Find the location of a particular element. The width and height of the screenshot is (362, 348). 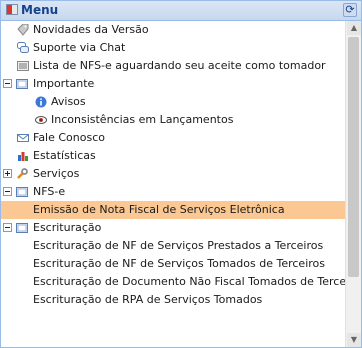

list-icon is located at coordinates (23, 66).